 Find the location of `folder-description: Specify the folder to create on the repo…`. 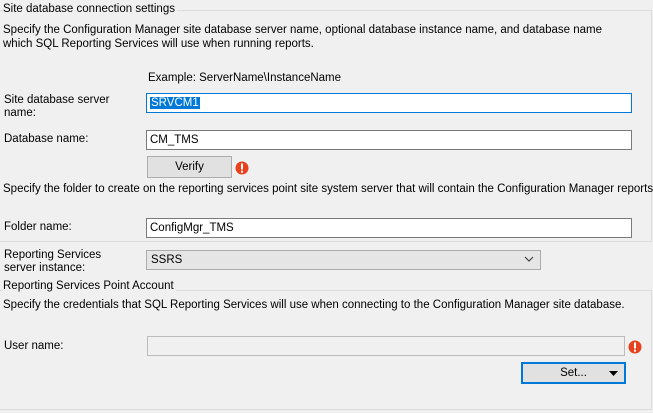

folder-description: Specify the folder to create on the repo… is located at coordinates (328, 189).